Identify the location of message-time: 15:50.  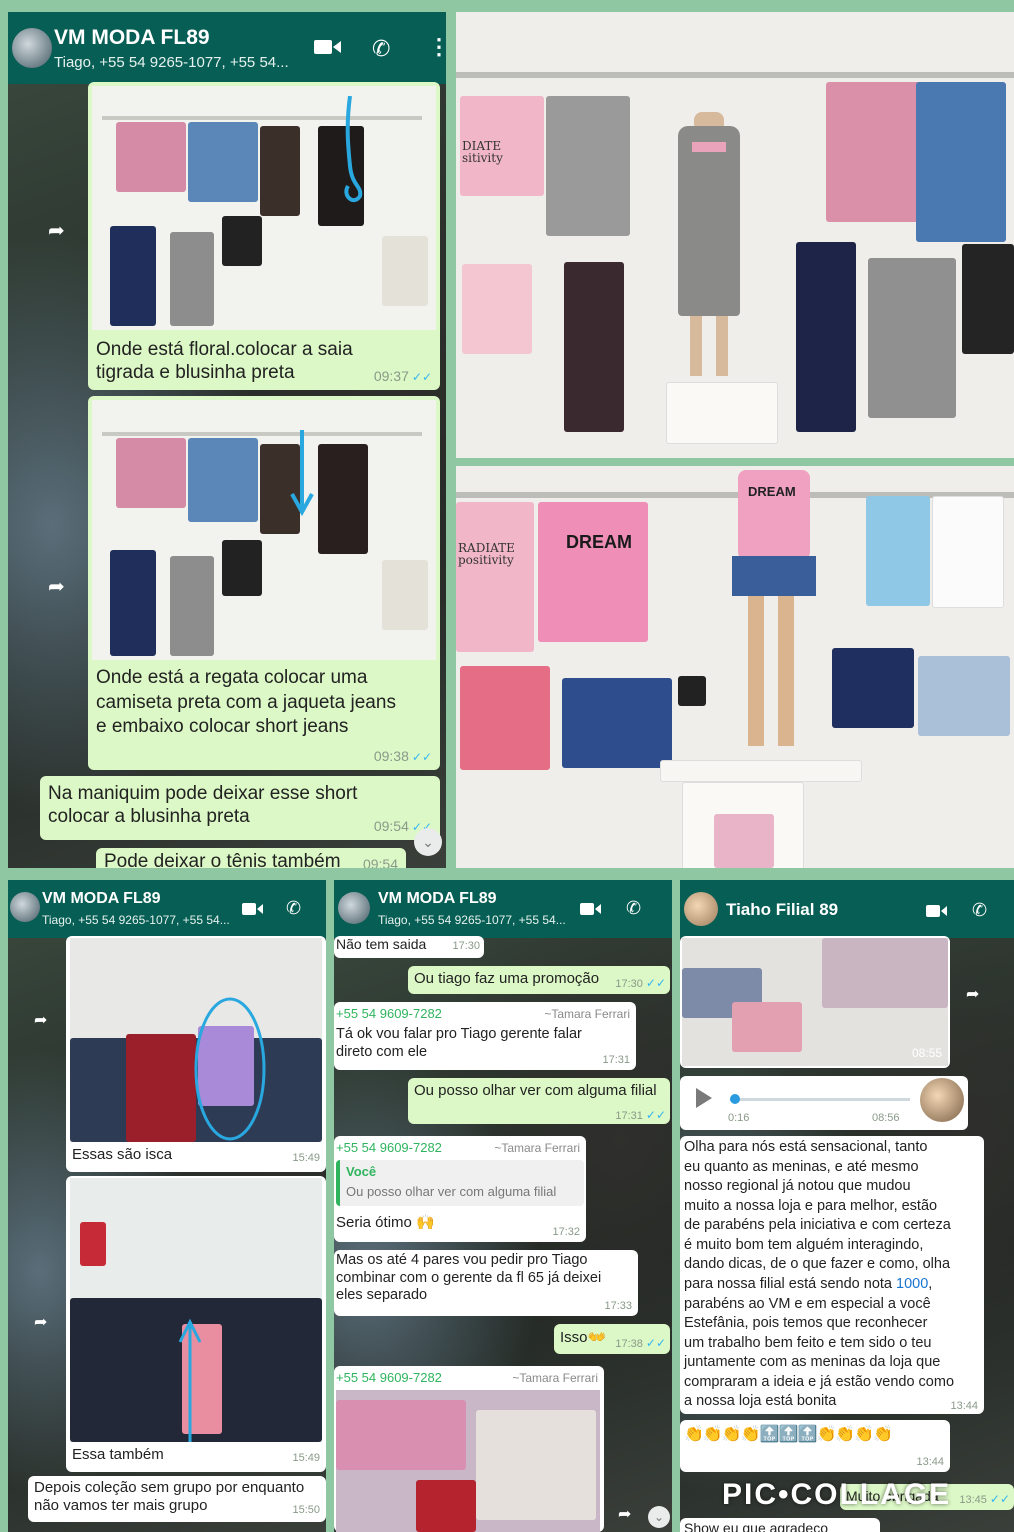
(306, 1510).